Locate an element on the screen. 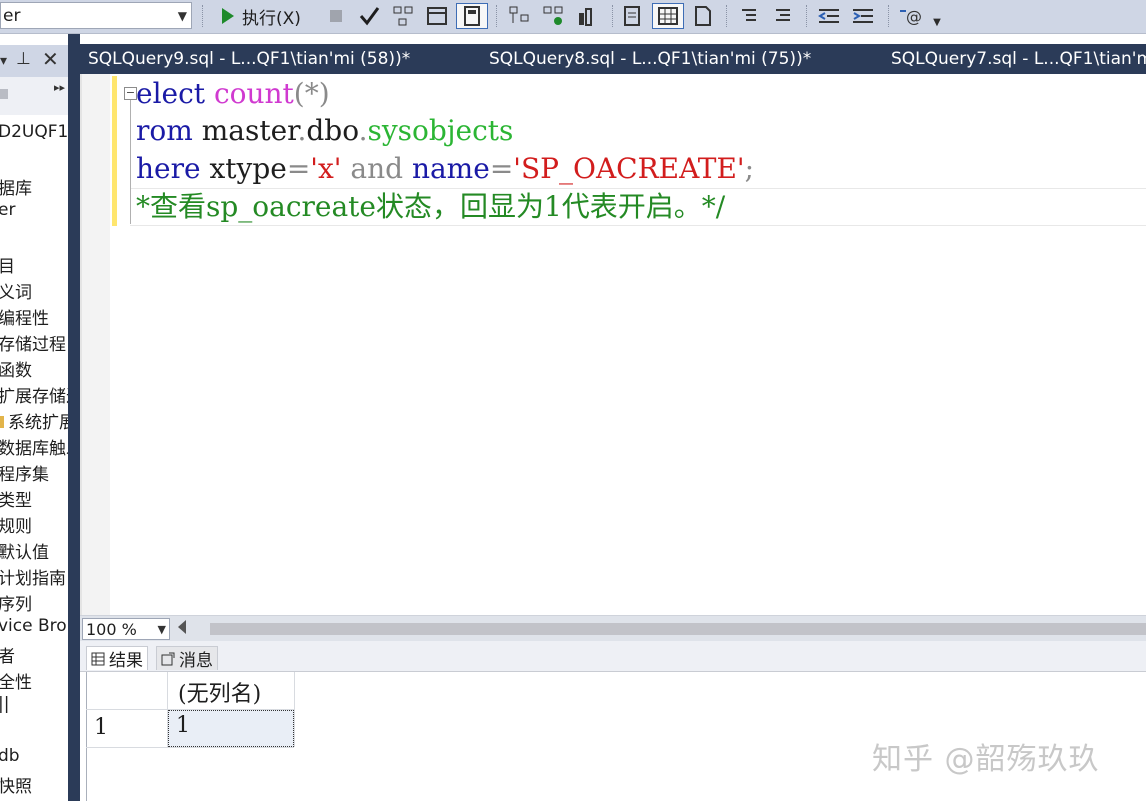  keyword-where: here is located at coordinates (168, 168).